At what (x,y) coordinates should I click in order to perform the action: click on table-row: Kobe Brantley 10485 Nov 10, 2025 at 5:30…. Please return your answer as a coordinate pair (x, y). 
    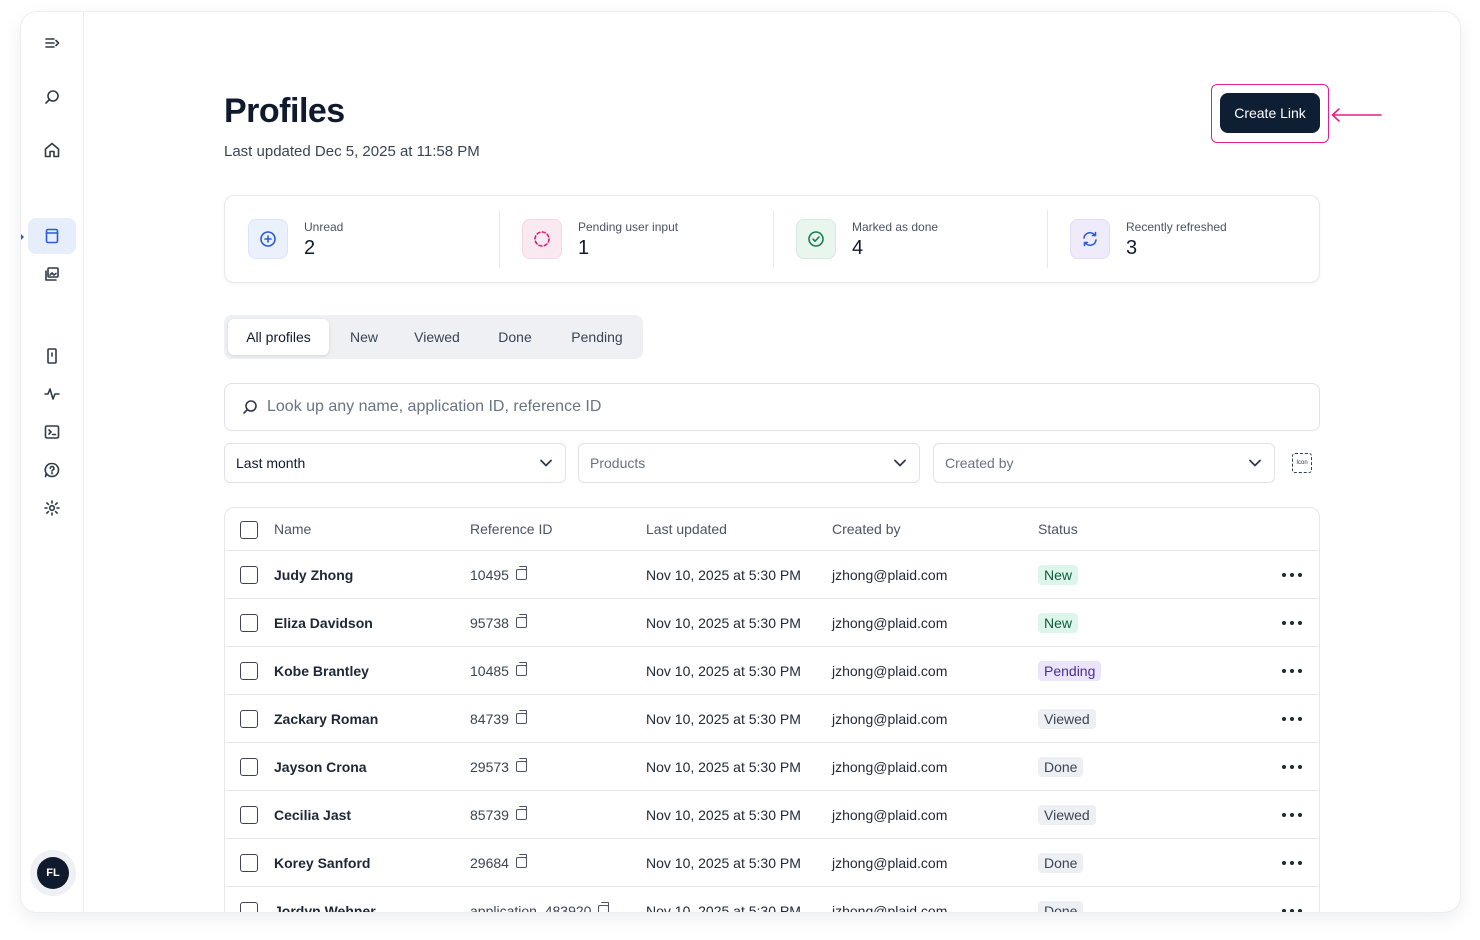
    Looking at the image, I should click on (772, 671).